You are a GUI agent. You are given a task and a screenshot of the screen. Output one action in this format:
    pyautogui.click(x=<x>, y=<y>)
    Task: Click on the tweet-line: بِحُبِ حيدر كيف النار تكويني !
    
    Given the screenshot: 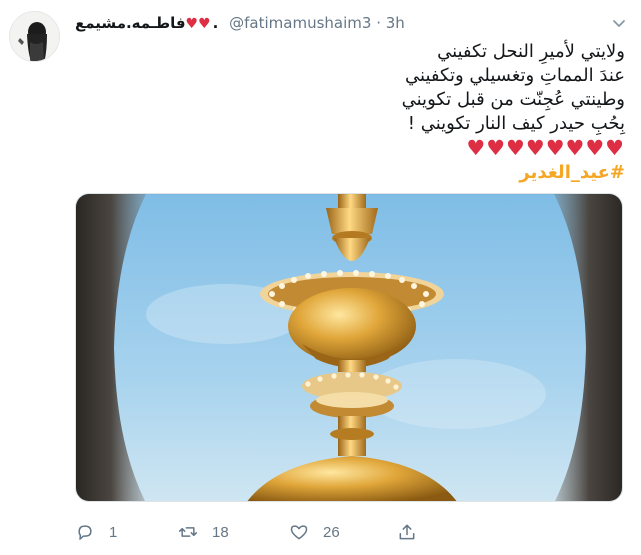 What is the action you would take?
    pyautogui.click(x=516, y=123)
    